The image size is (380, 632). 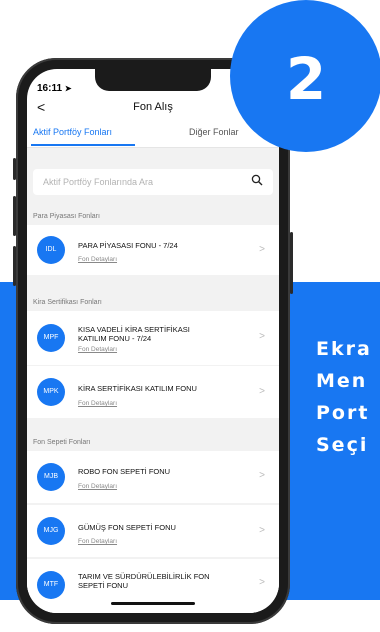 What do you see at coordinates (51, 531) in the screenshot?
I see `fund-code-badge: MJG` at bounding box center [51, 531].